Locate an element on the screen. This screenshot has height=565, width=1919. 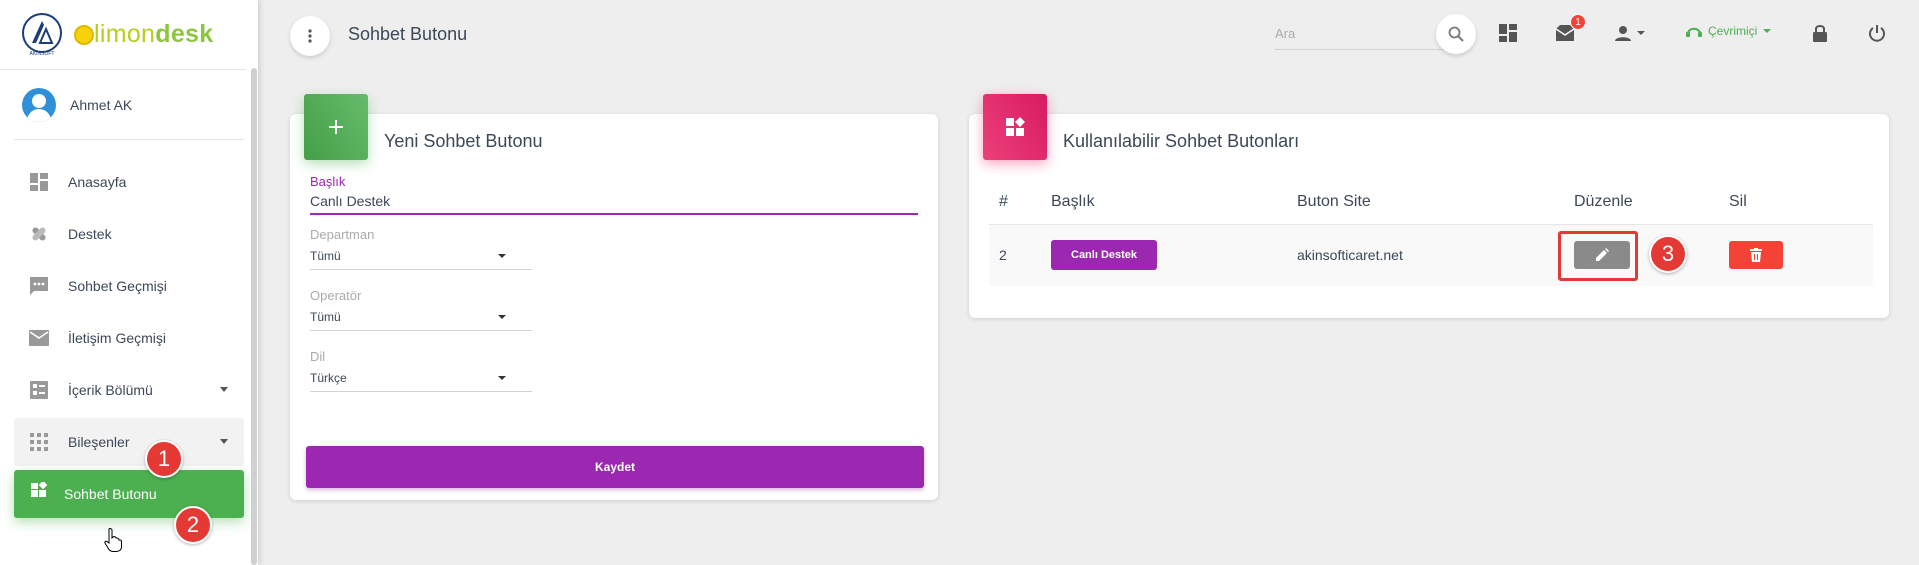
sidebar-item-anasayfa: Anasayfa is located at coordinates (129, 182).